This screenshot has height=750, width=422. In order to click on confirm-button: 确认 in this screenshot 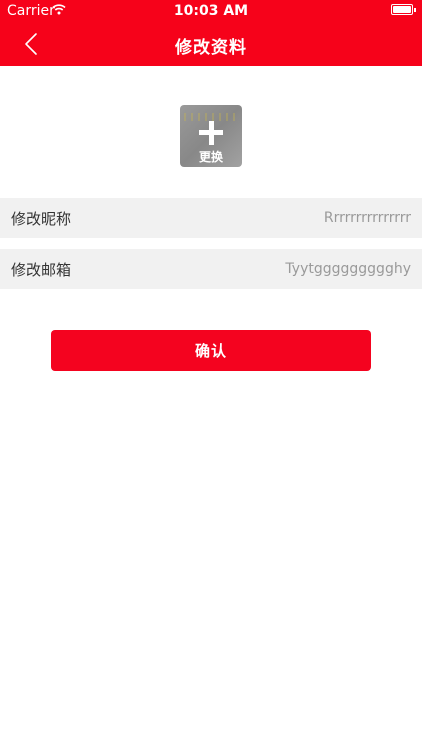, I will do `click(211, 350)`.